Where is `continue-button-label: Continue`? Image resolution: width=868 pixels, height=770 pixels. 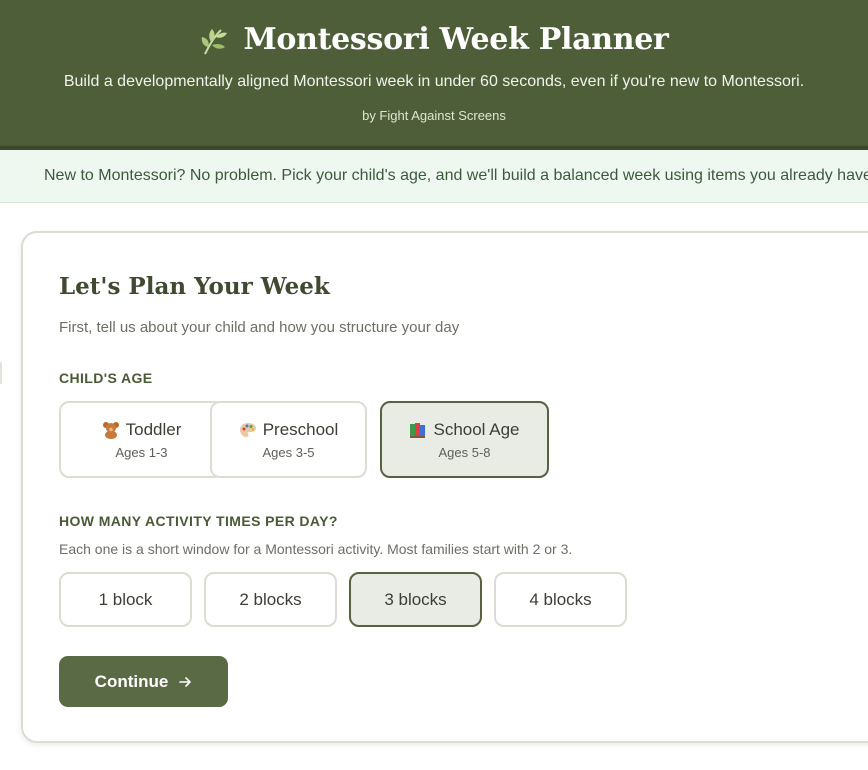 continue-button-label: Continue is located at coordinates (131, 681).